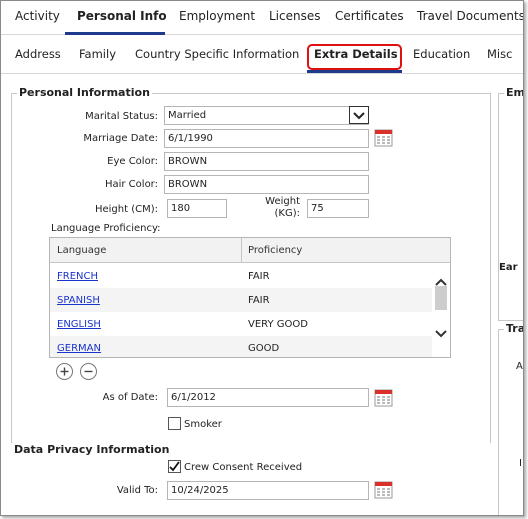  Describe the element at coordinates (217, 54) in the screenshot. I see `subtab-country-specific-information: Country Specific Information` at that location.